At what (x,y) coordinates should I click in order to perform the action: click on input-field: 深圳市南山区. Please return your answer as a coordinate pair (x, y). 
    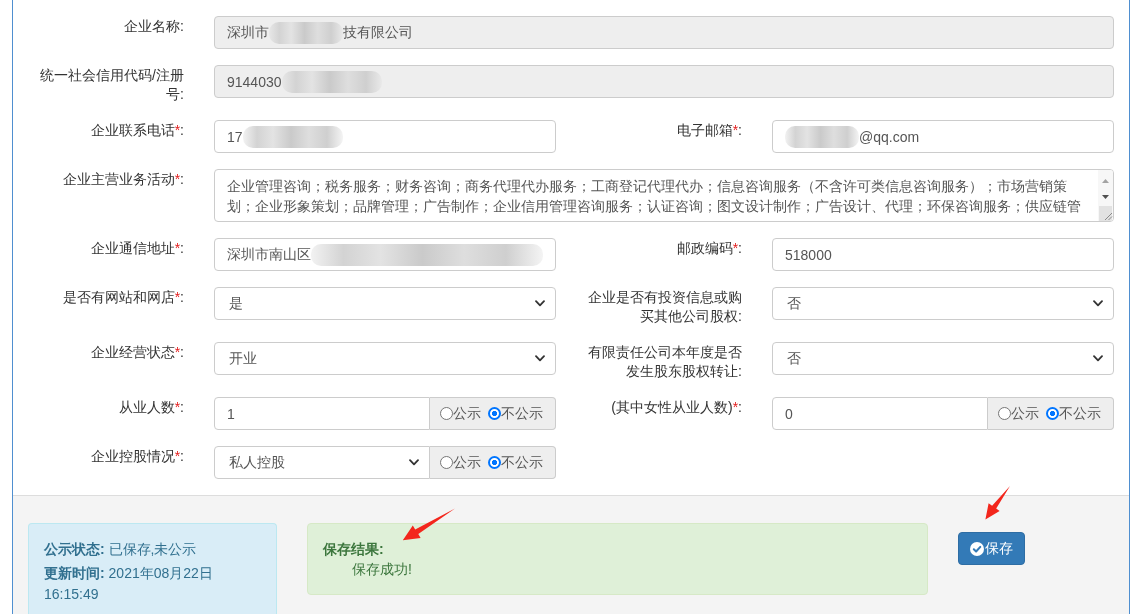
    Looking at the image, I should click on (385, 254).